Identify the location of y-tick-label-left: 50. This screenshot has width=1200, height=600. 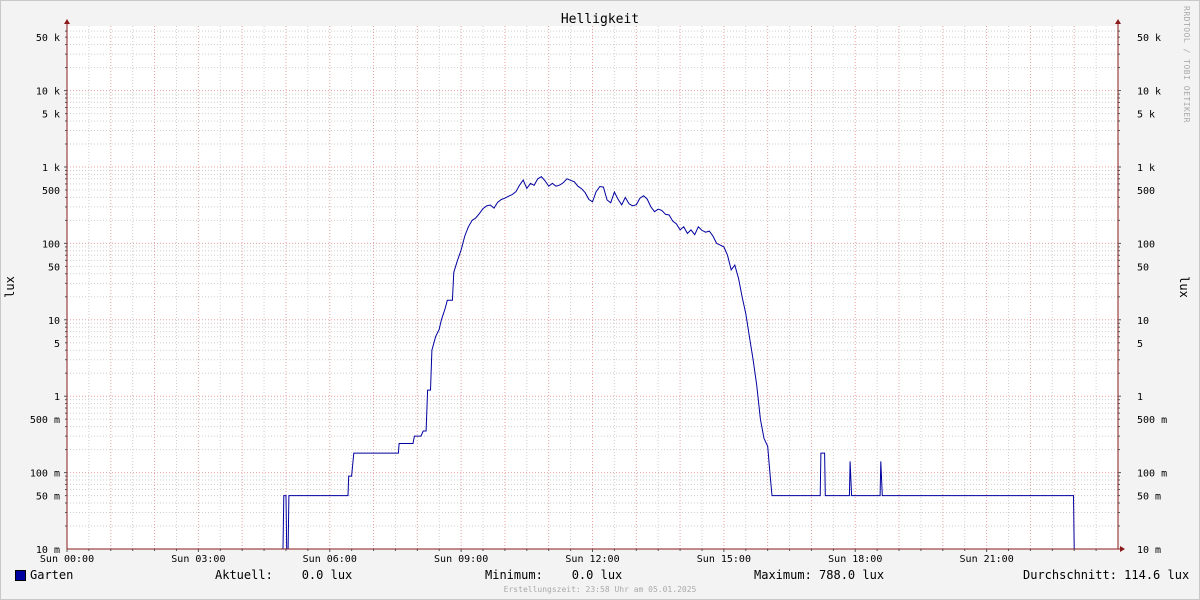
(54, 267).